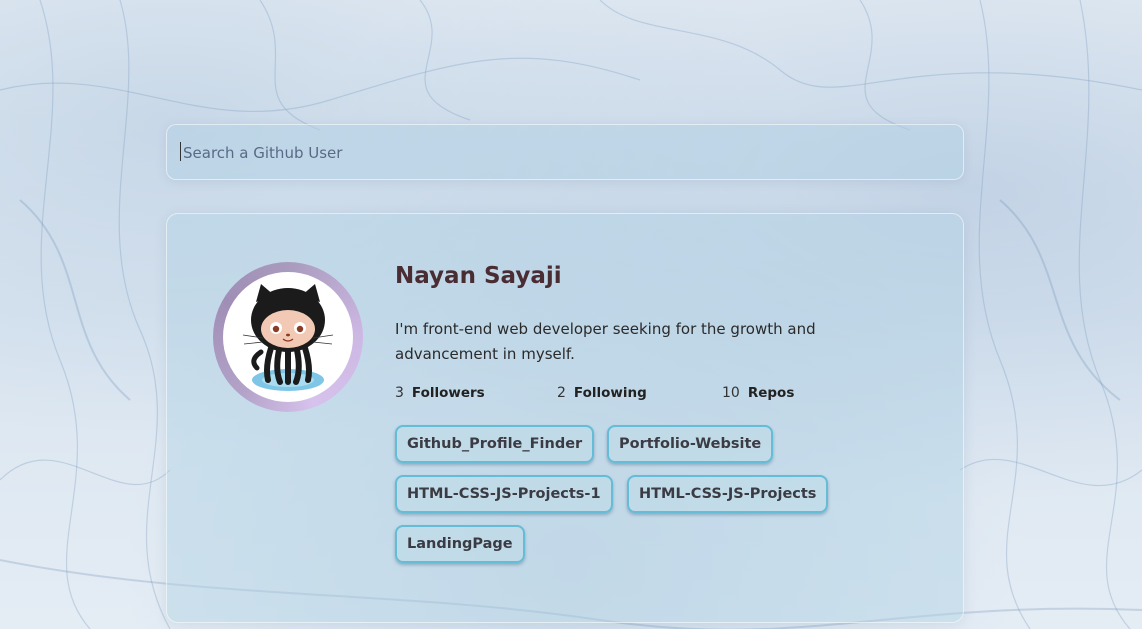 The width and height of the screenshot is (1142, 629). I want to click on repos-stat: 10 Repos, so click(758, 393).